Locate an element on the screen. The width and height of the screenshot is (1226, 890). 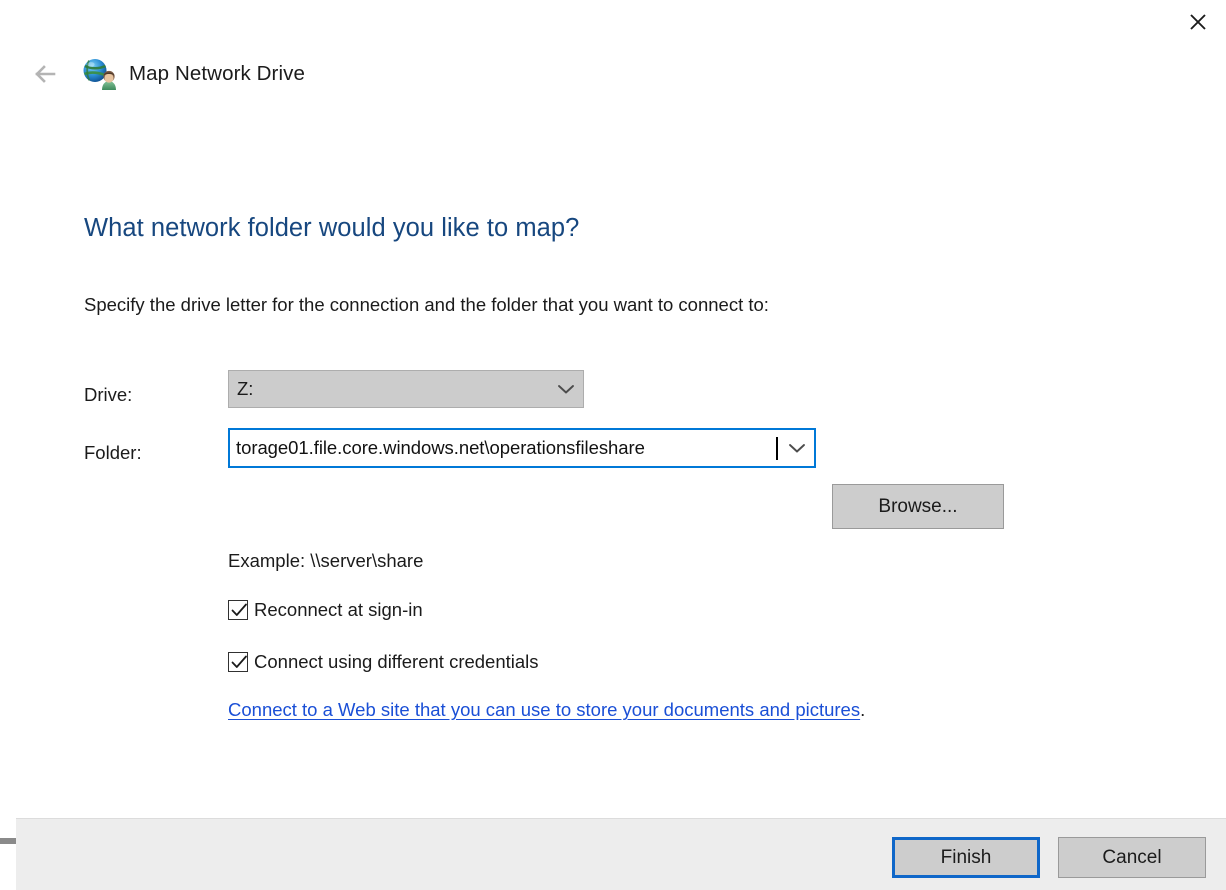
folder-label: Folder: is located at coordinates (113, 452).